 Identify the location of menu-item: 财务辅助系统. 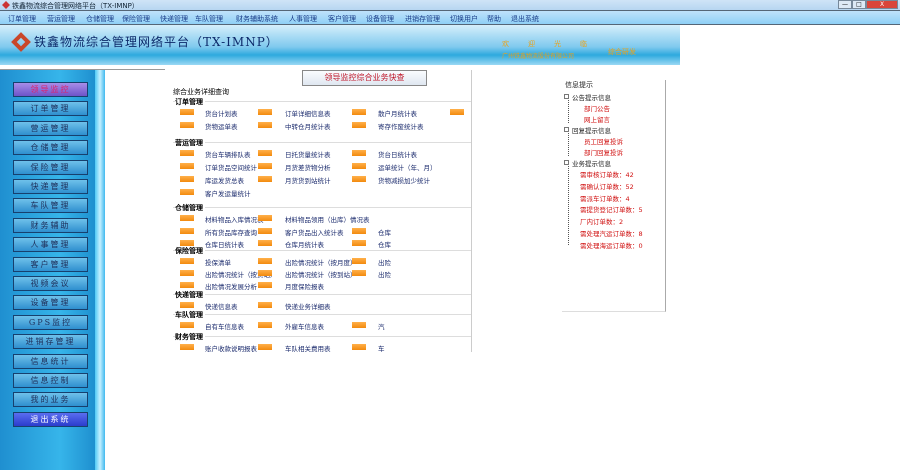
(257, 19).